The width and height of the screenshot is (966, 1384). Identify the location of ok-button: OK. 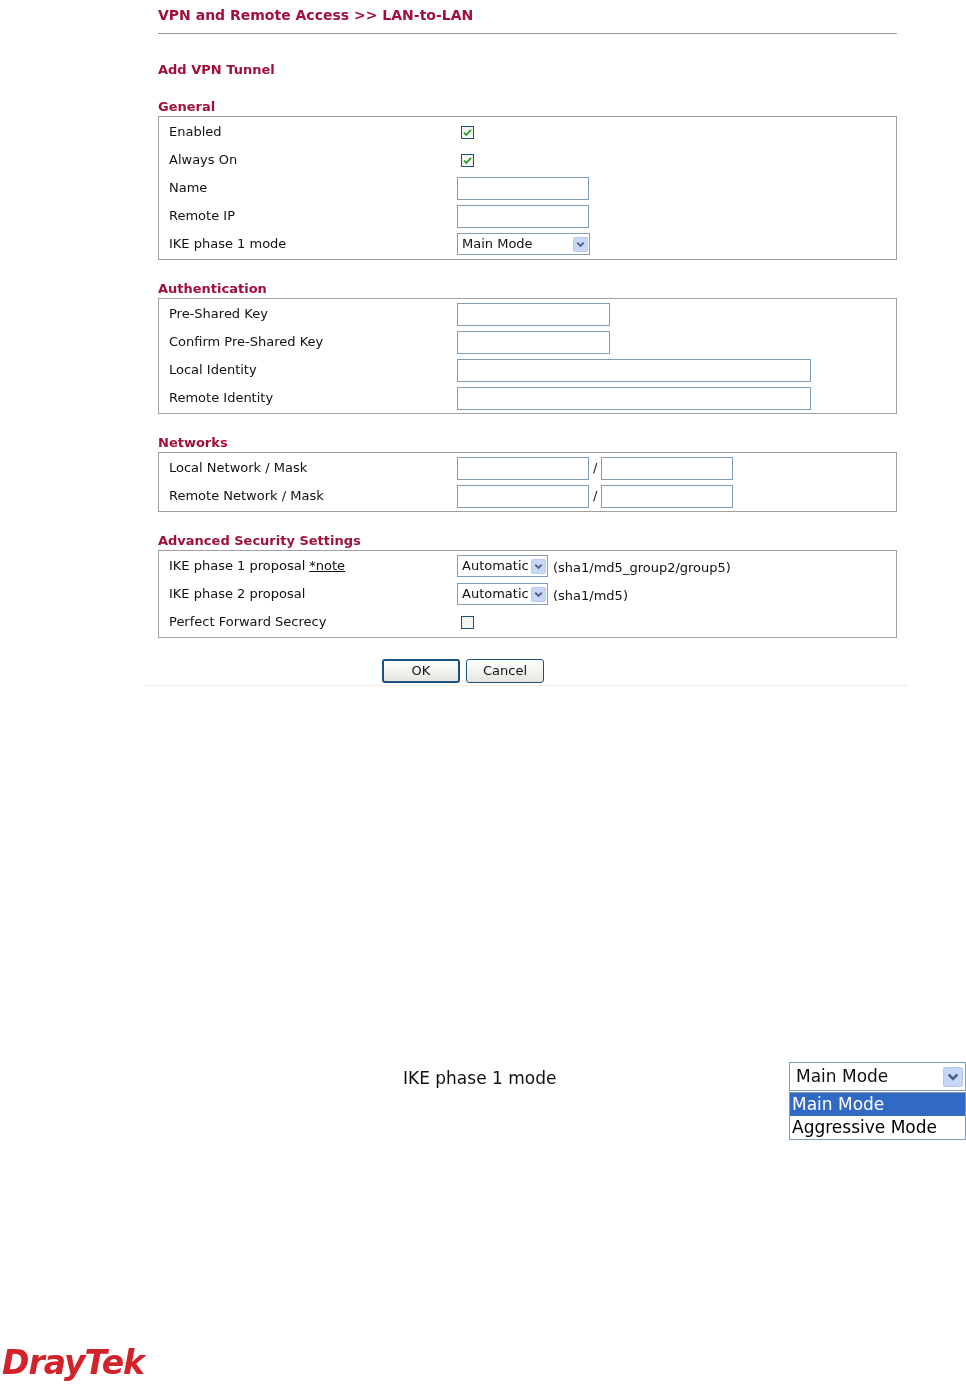
(421, 671).